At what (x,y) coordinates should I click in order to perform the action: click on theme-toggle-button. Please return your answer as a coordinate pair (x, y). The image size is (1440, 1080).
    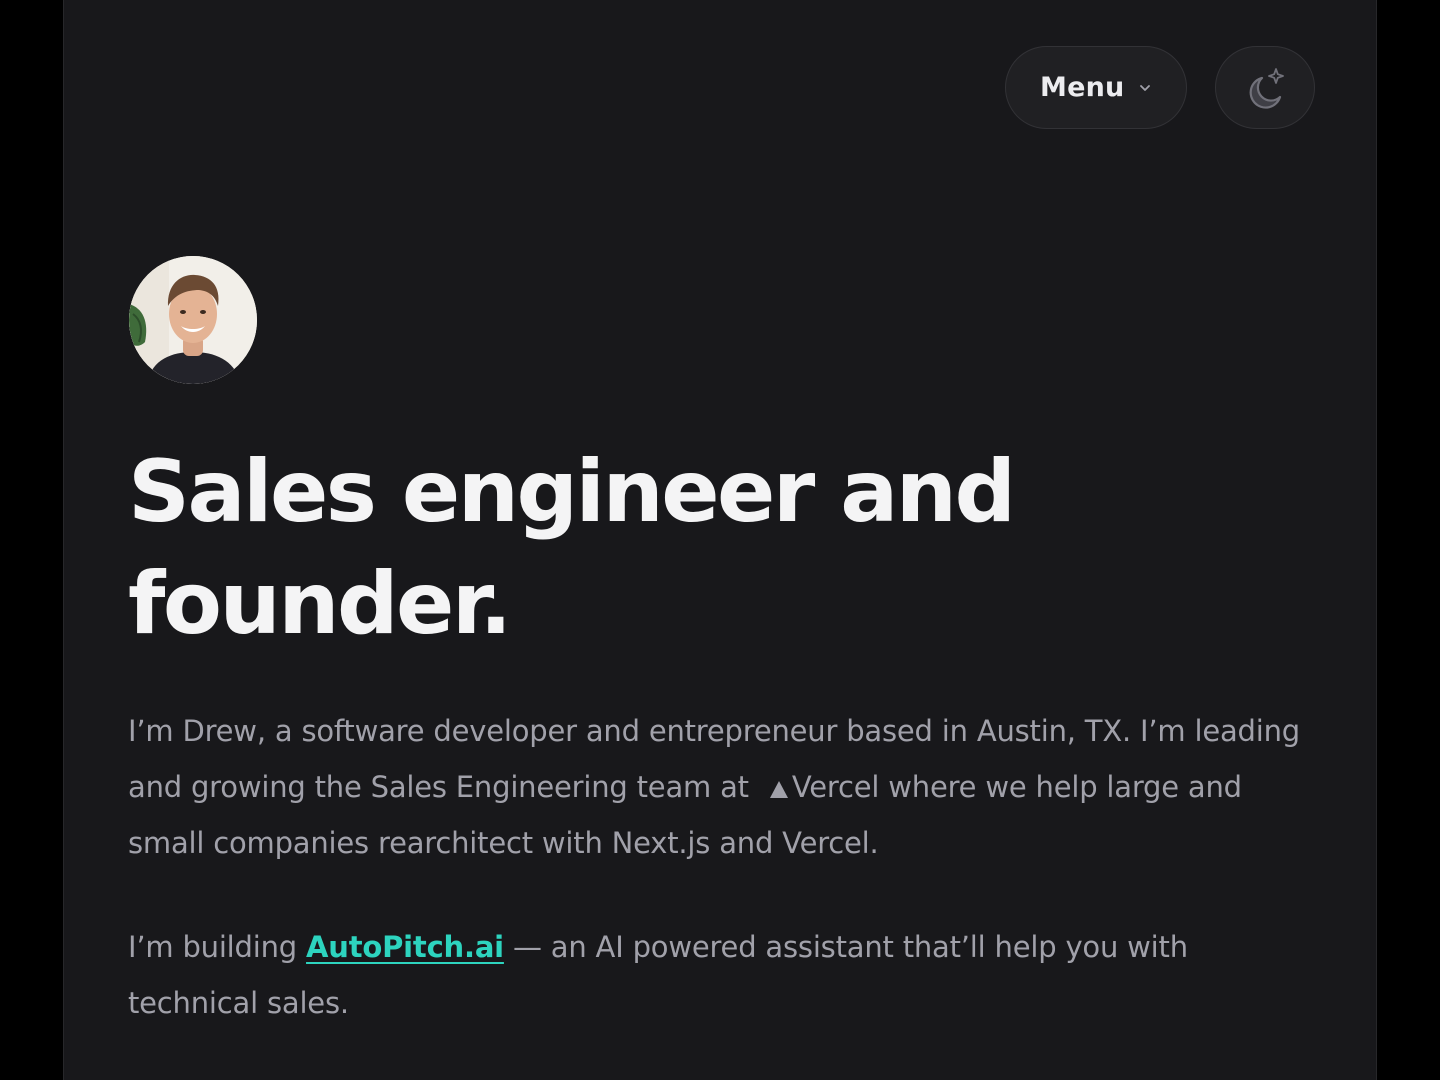
    Looking at the image, I should click on (1265, 87).